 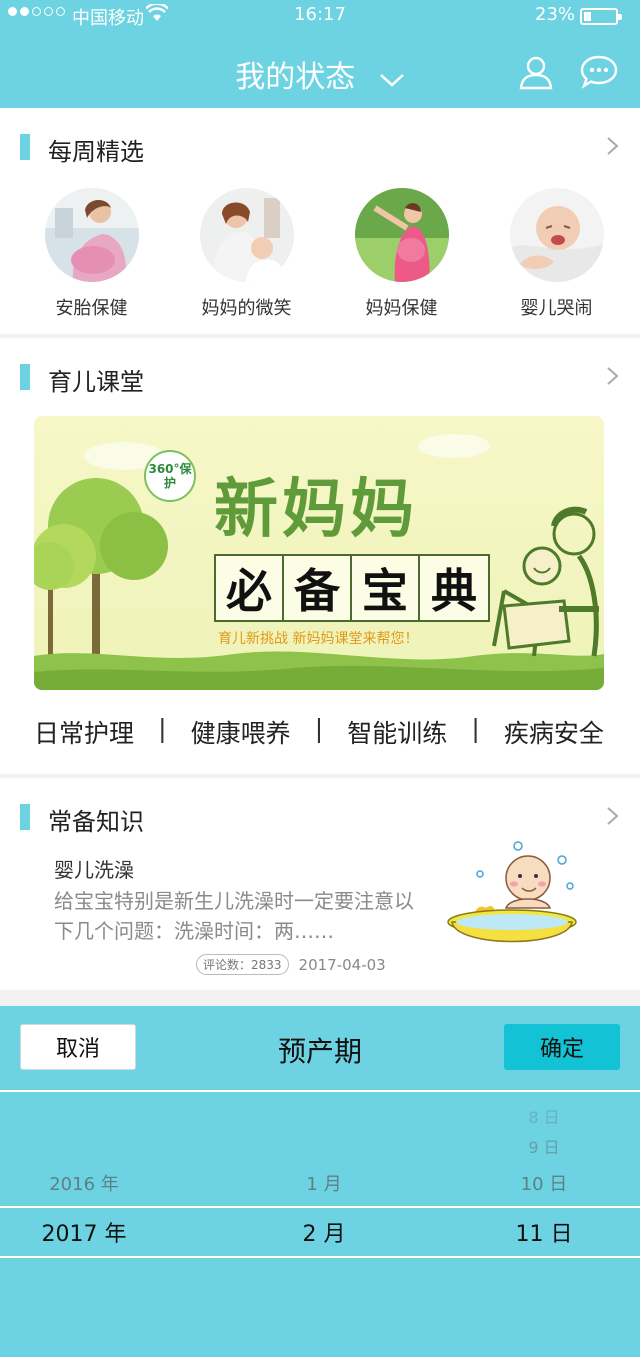 I want to click on weekly-item: 妈妈保健, so click(x=401, y=254).